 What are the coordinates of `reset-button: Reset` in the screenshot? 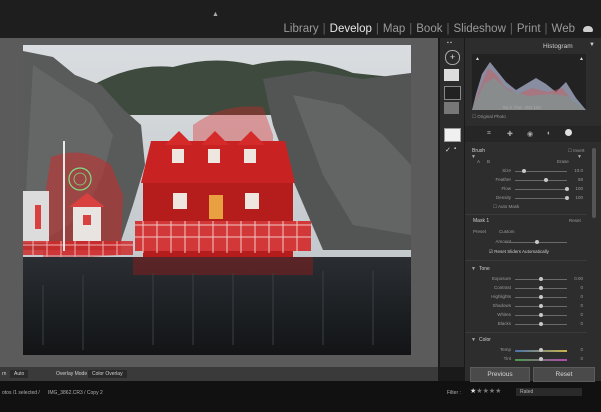 It's located at (564, 374).